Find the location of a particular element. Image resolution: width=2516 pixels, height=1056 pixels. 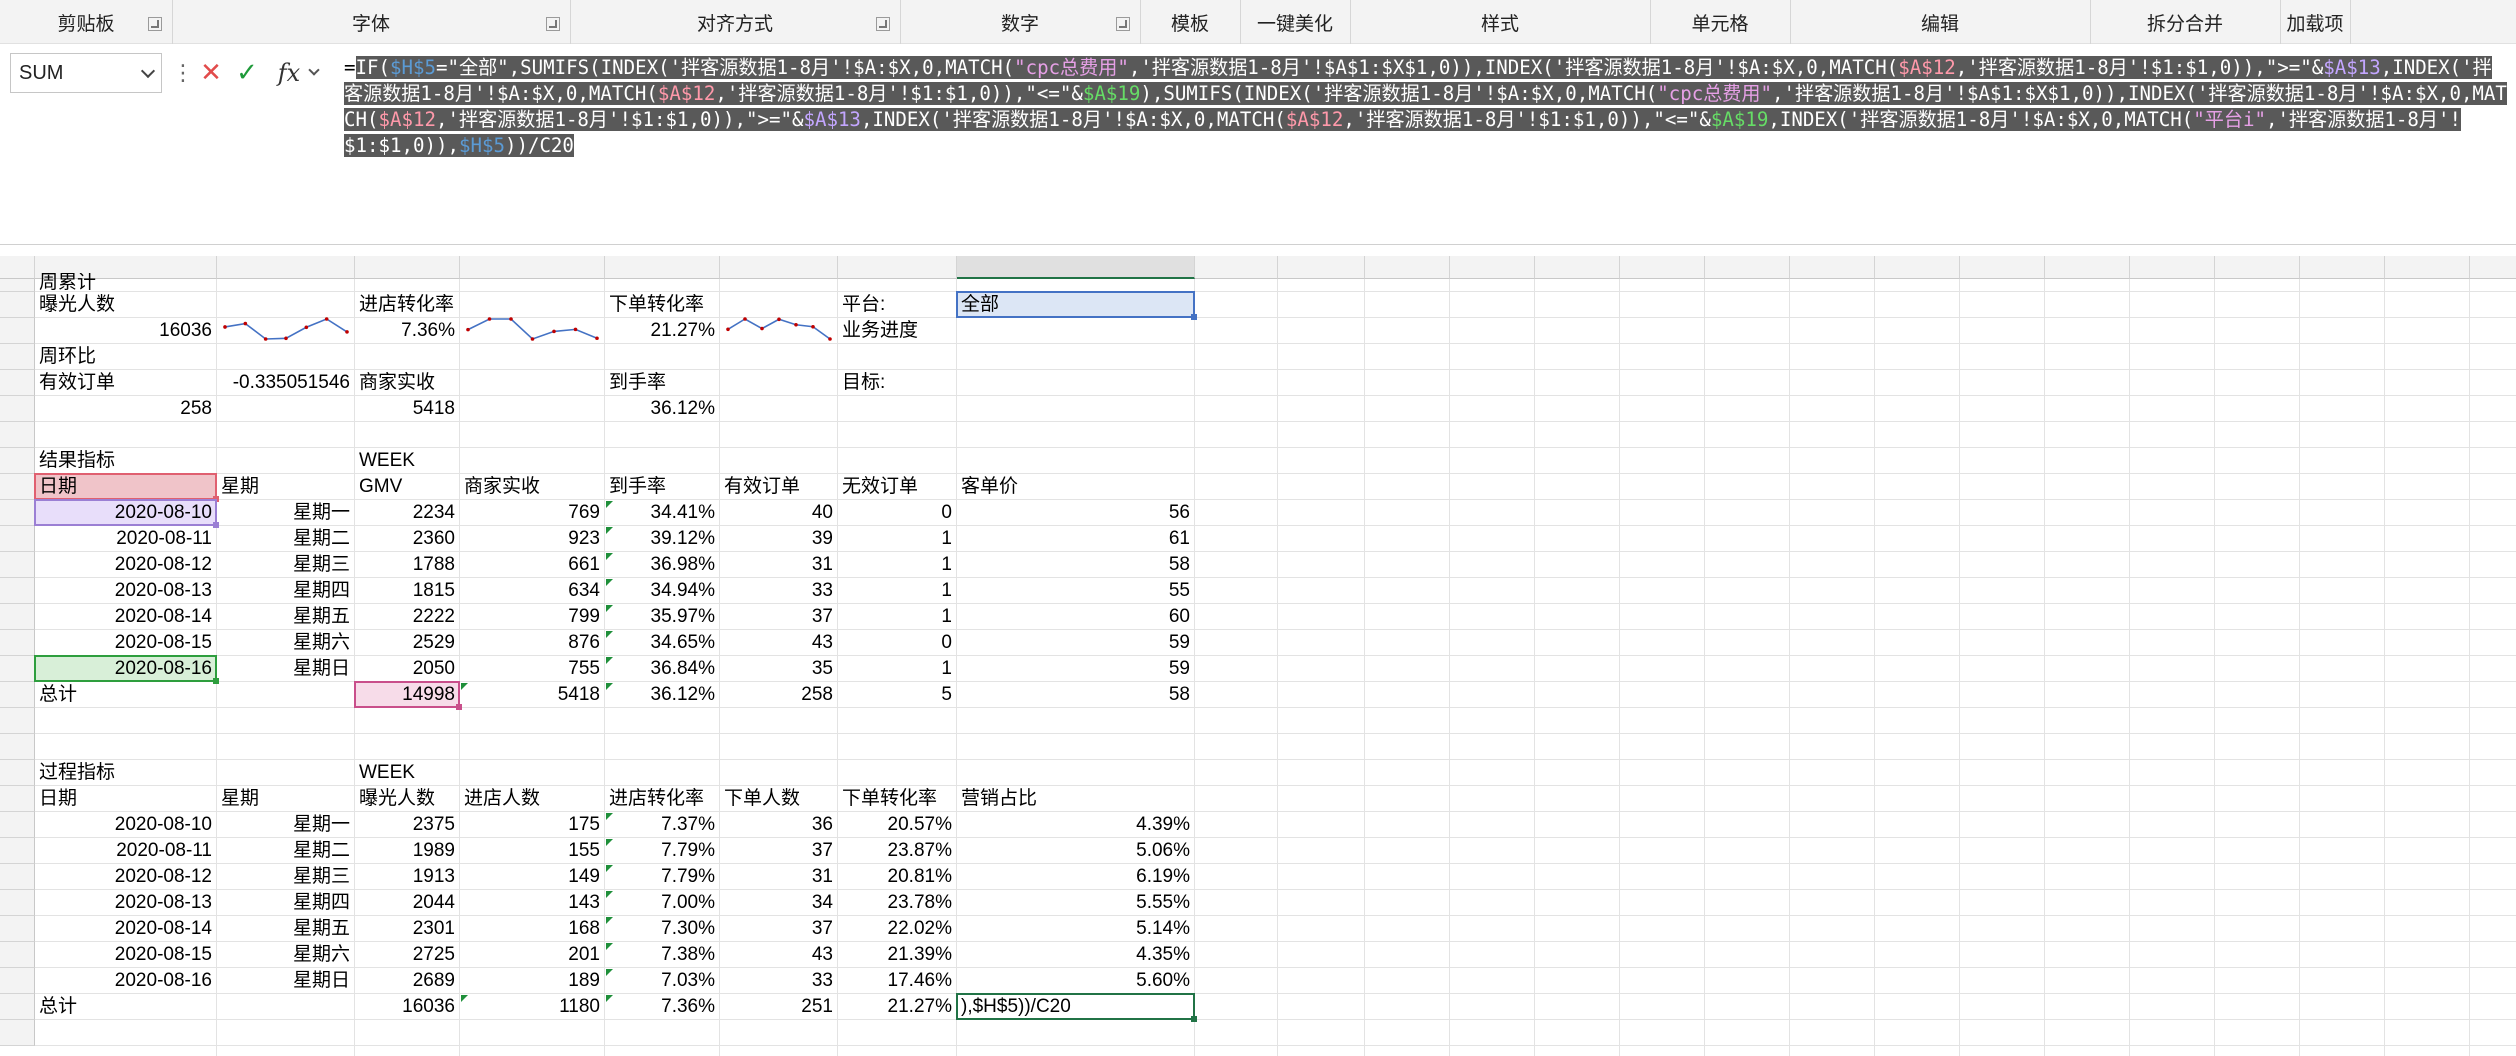

cell-B13: 星期一 is located at coordinates (285, 513).